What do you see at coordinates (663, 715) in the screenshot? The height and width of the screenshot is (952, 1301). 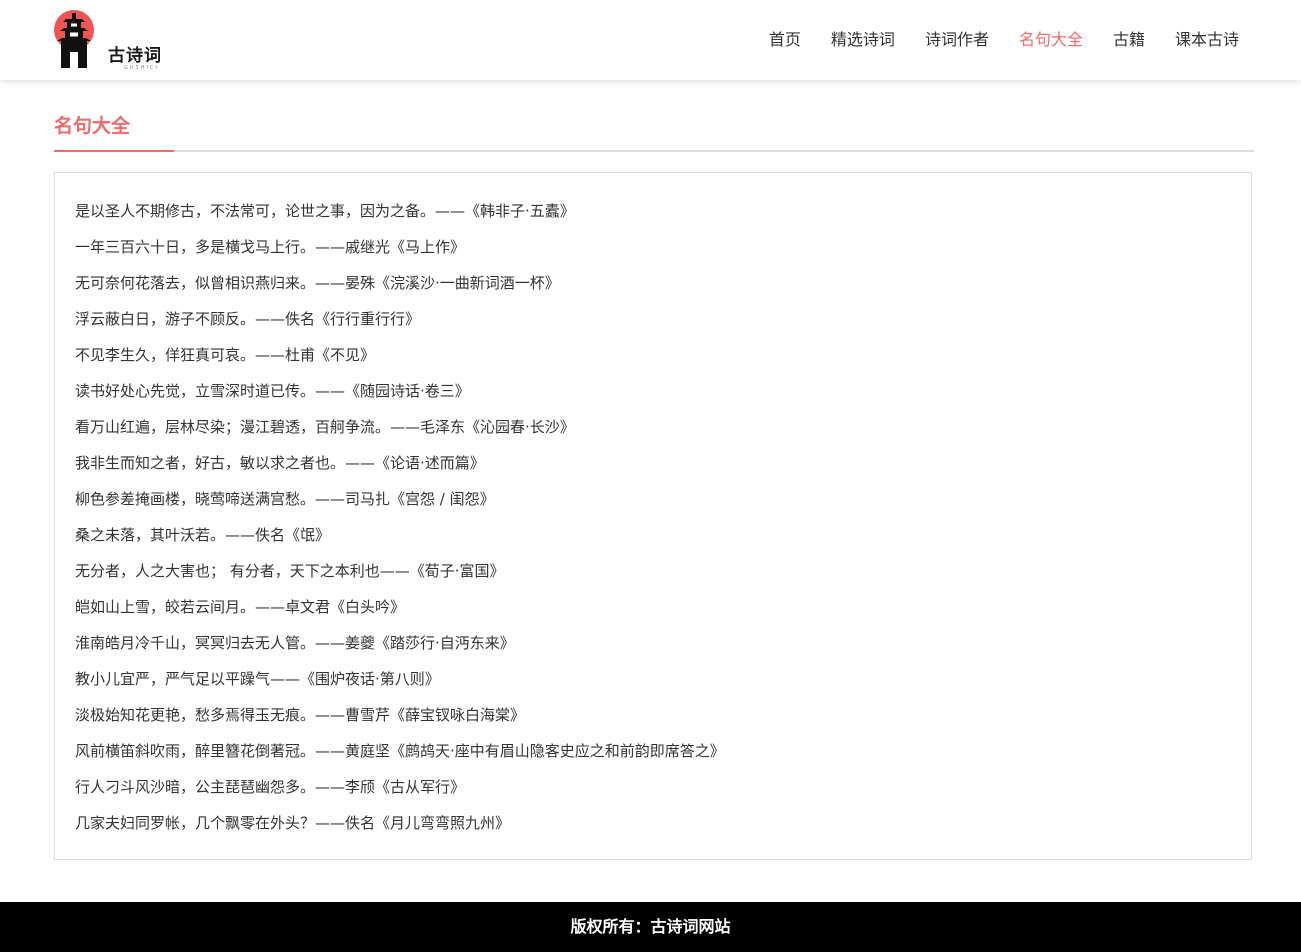 I see `quote-item: 淡极始知花更艳，愁多焉得玉无痕。——曹雪芹《薛宝钗咏白海棠》` at bounding box center [663, 715].